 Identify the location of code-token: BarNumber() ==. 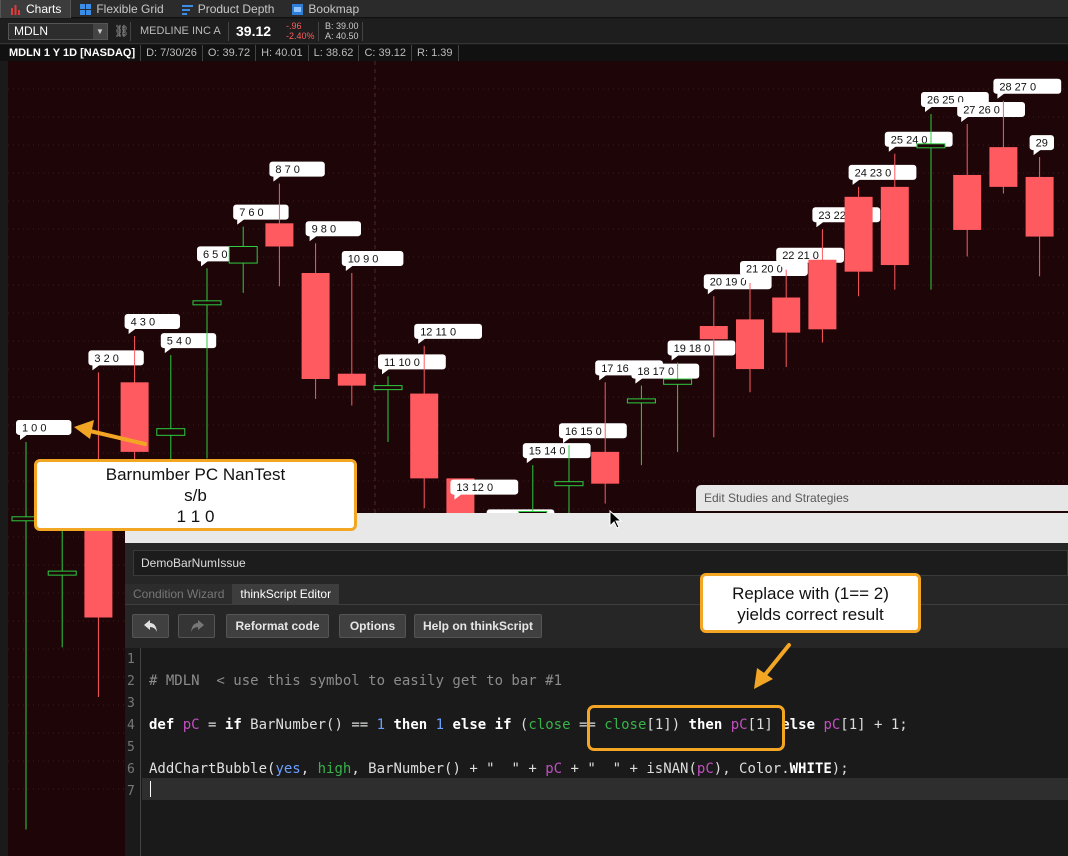
(309, 725).